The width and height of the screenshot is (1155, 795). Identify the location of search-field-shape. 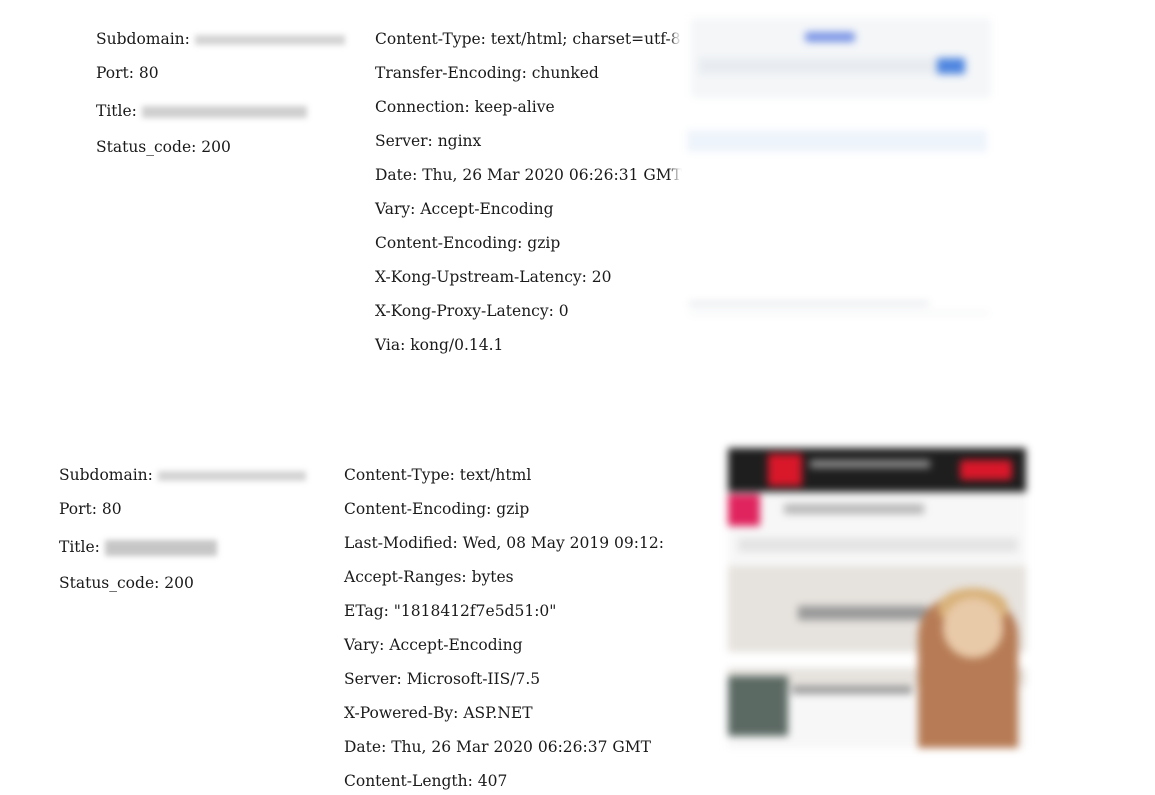
(818, 66).